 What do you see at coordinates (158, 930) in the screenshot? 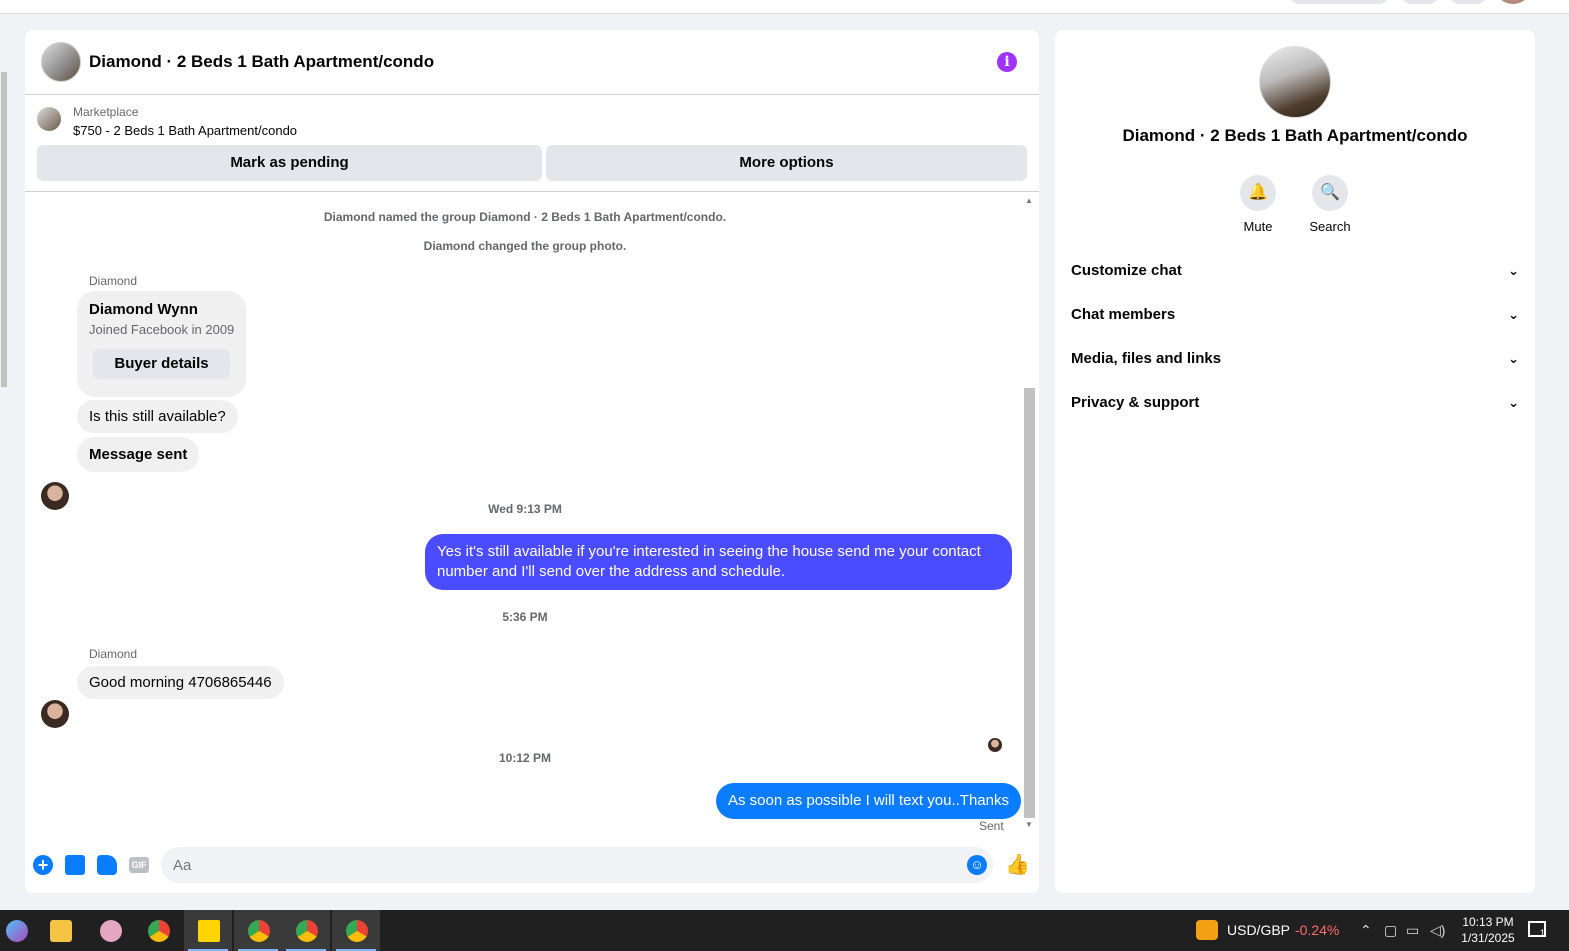
I see `chrome-icon` at bounding box center [158, 930].